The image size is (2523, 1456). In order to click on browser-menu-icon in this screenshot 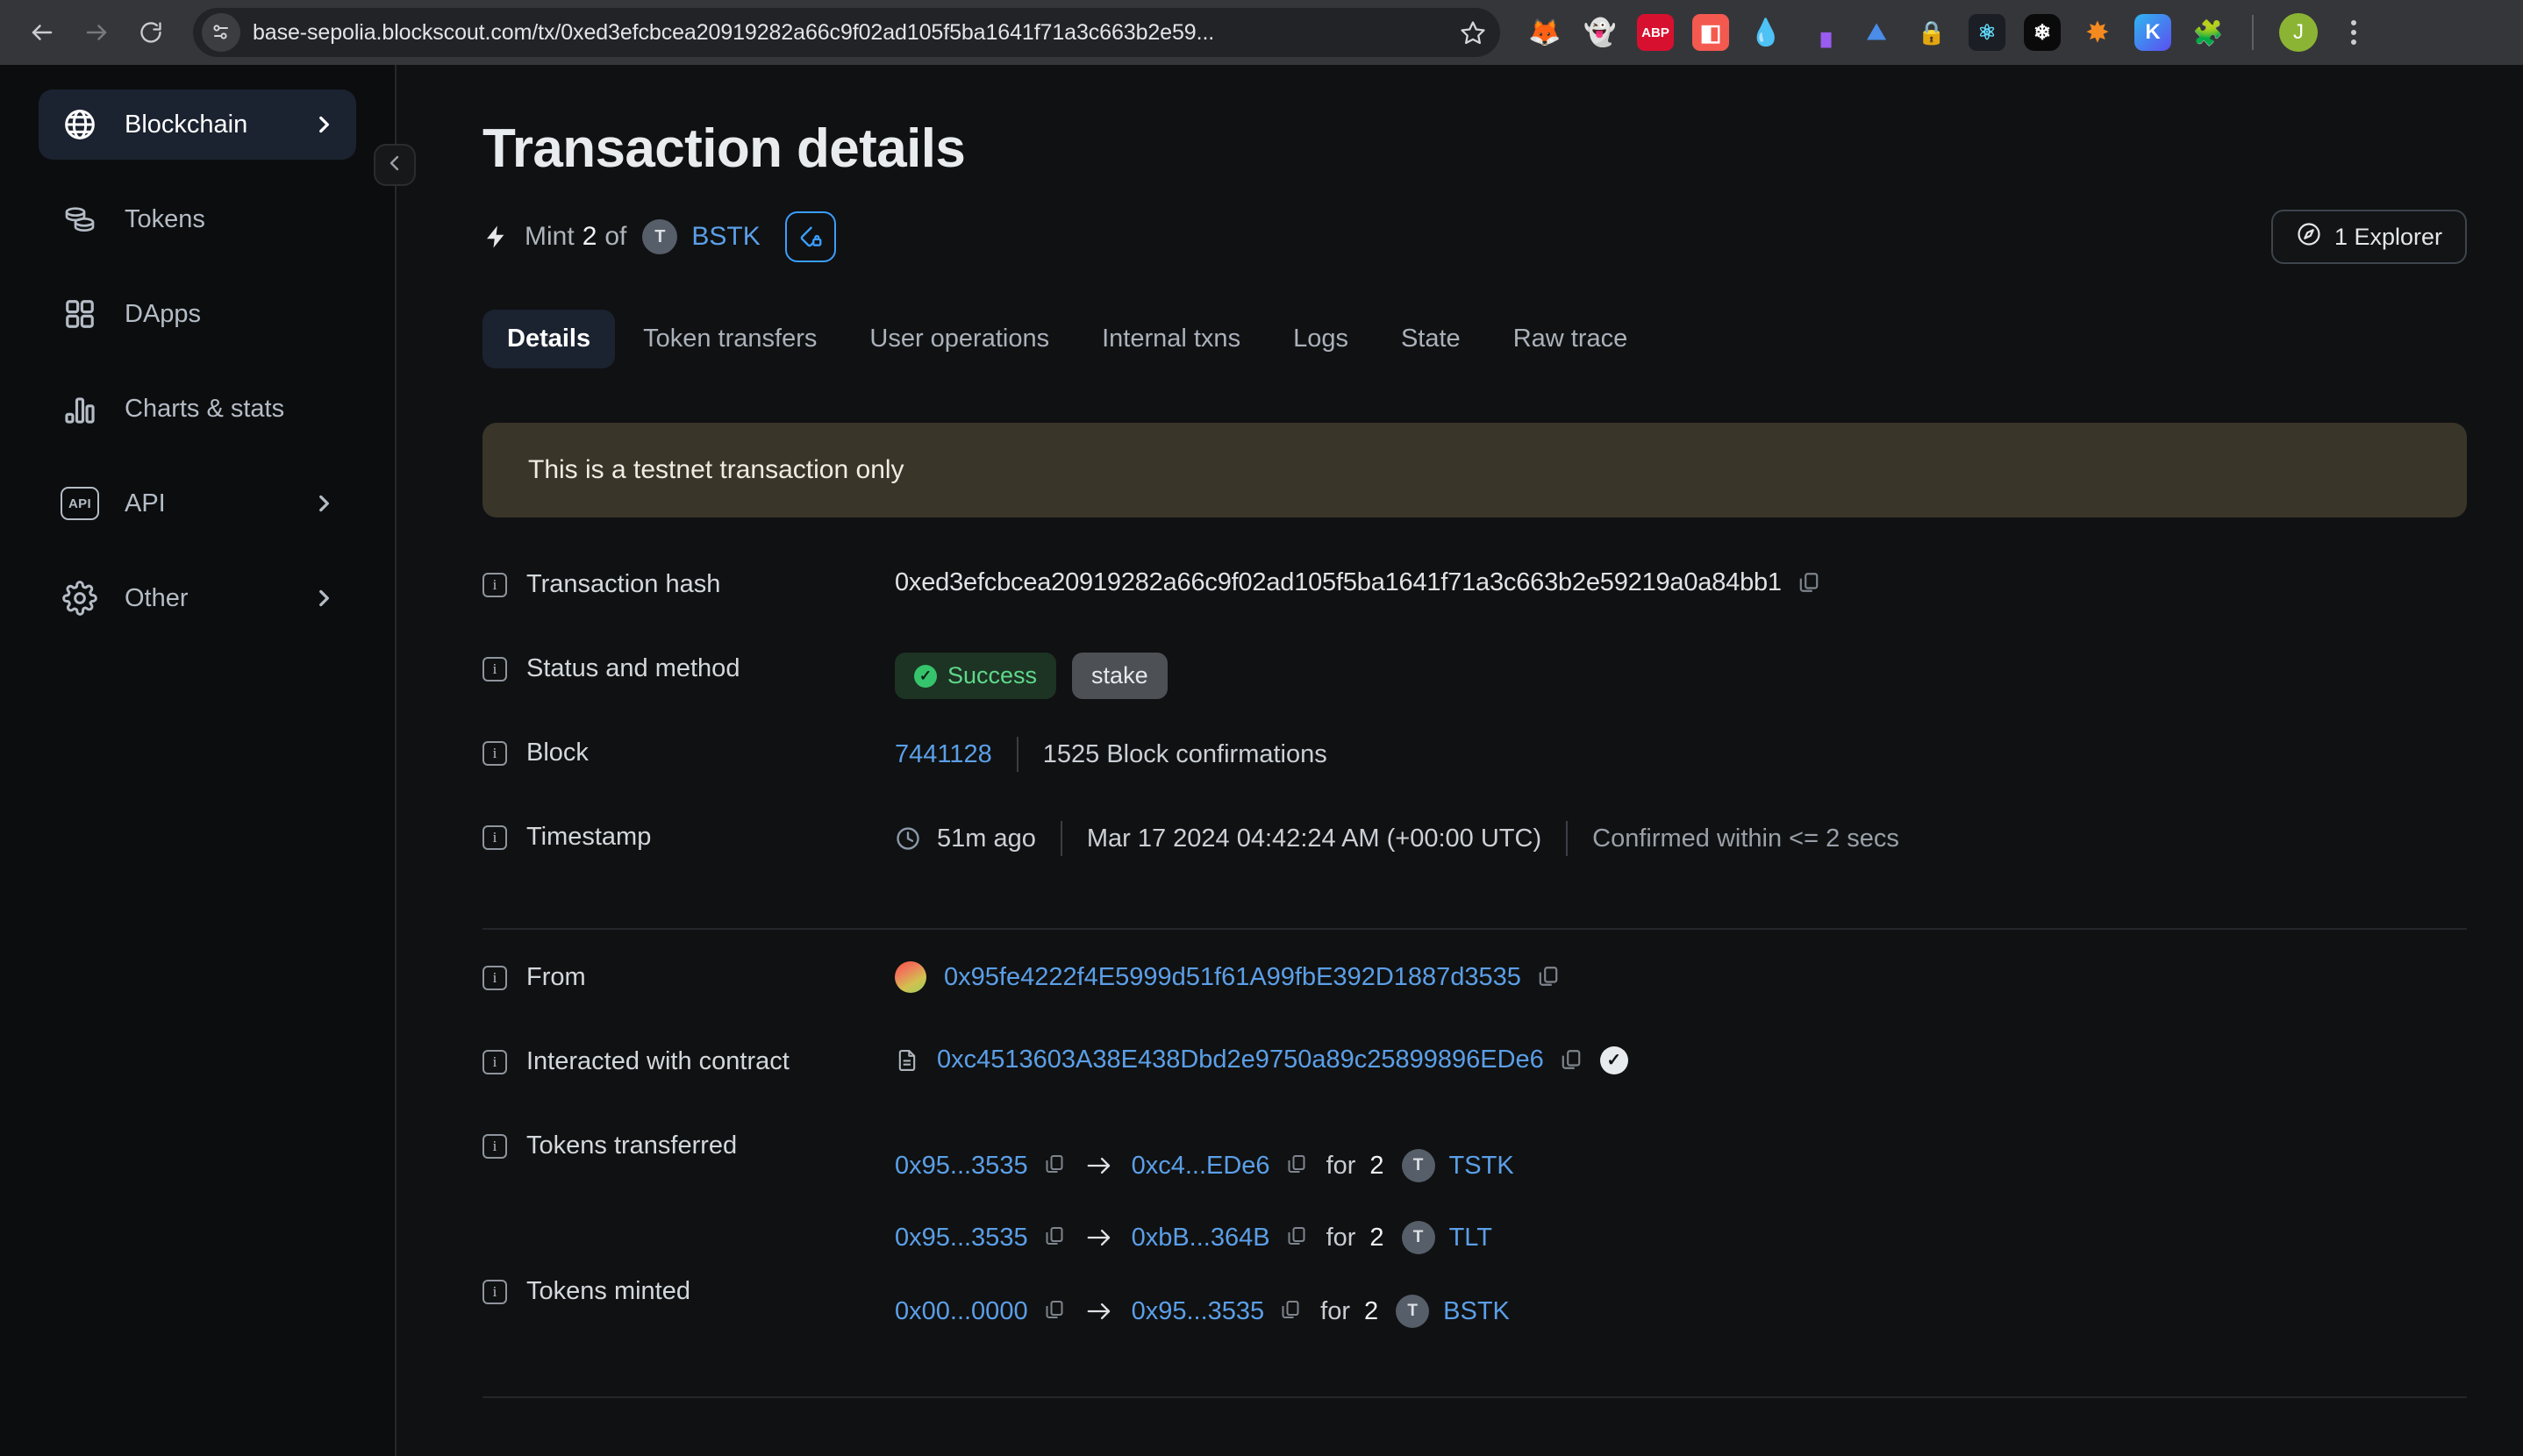, I will do `click(2353, 32)`.